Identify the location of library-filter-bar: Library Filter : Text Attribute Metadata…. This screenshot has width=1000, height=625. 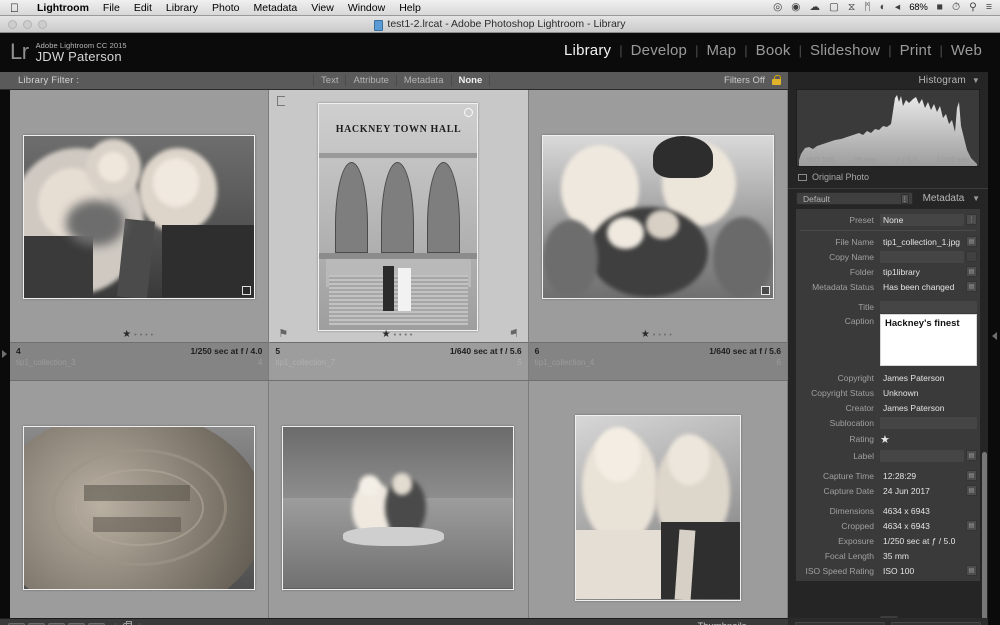
(394, 81).